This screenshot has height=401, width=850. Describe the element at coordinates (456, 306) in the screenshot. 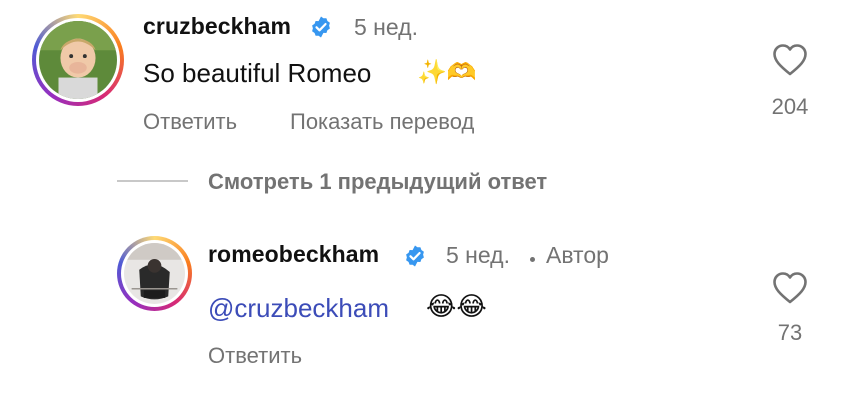

I see `reply-emoji: 😂😂` at that location.